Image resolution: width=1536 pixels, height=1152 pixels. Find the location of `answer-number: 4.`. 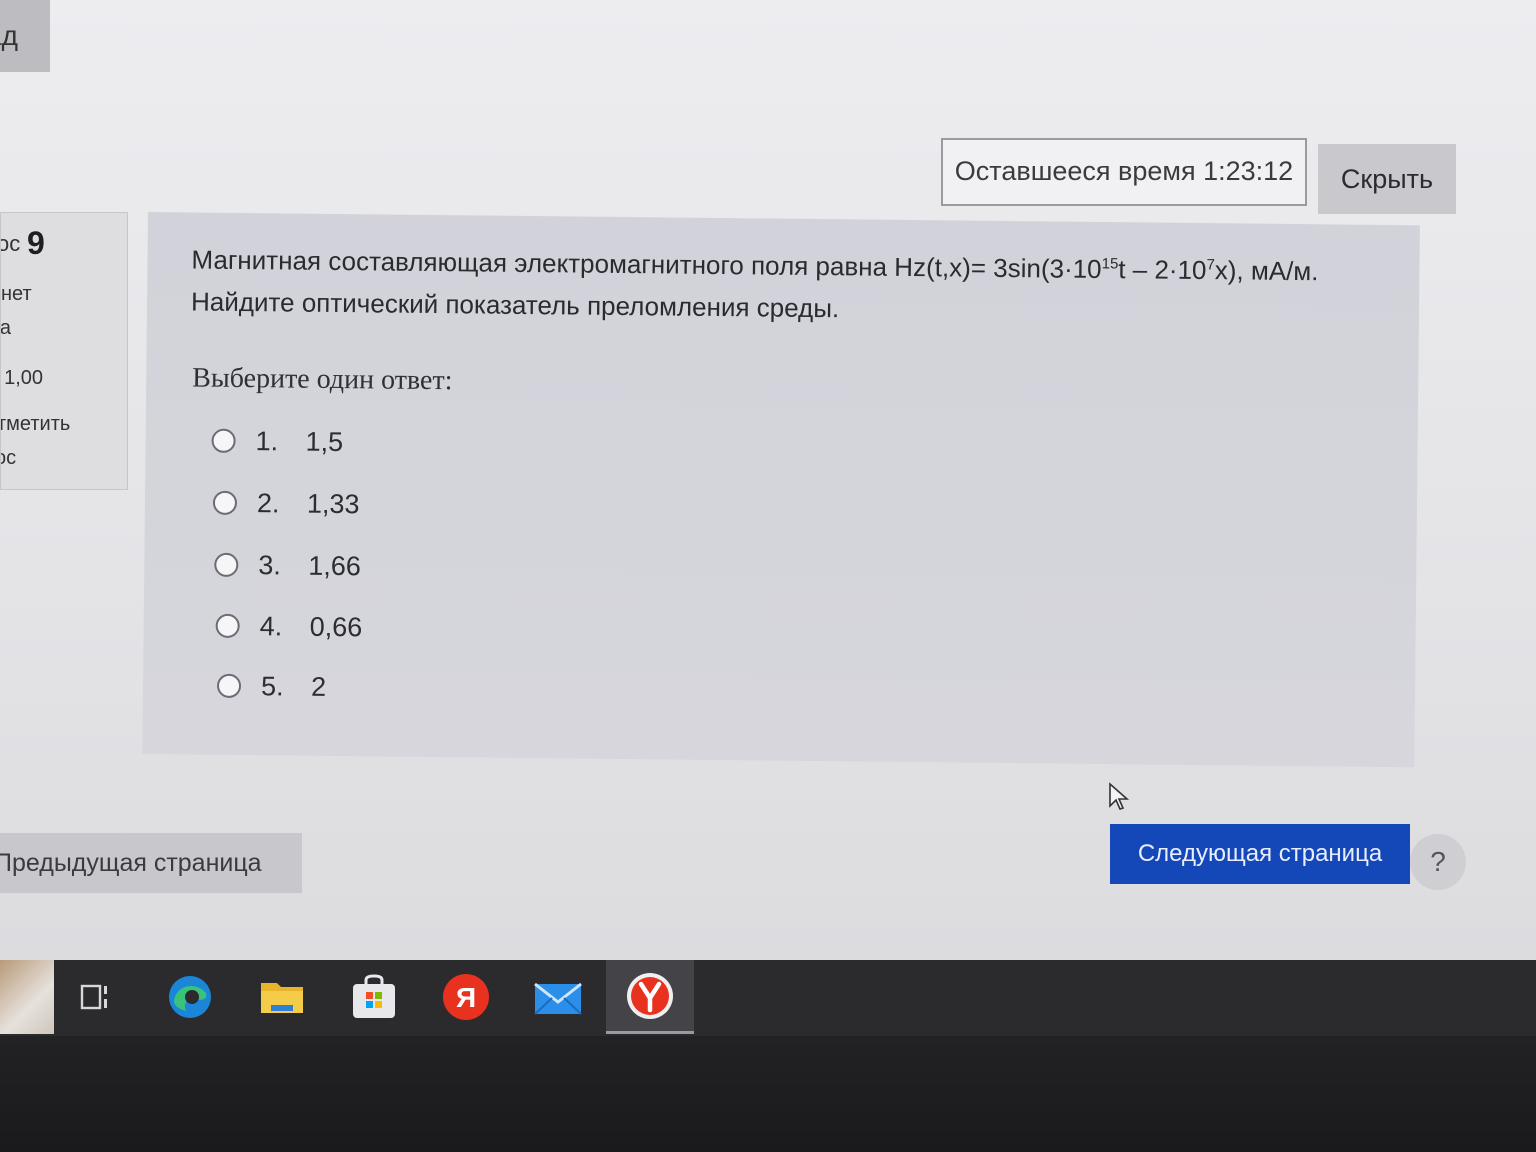

answer-number: 4. is located at coordinates (271, 625).